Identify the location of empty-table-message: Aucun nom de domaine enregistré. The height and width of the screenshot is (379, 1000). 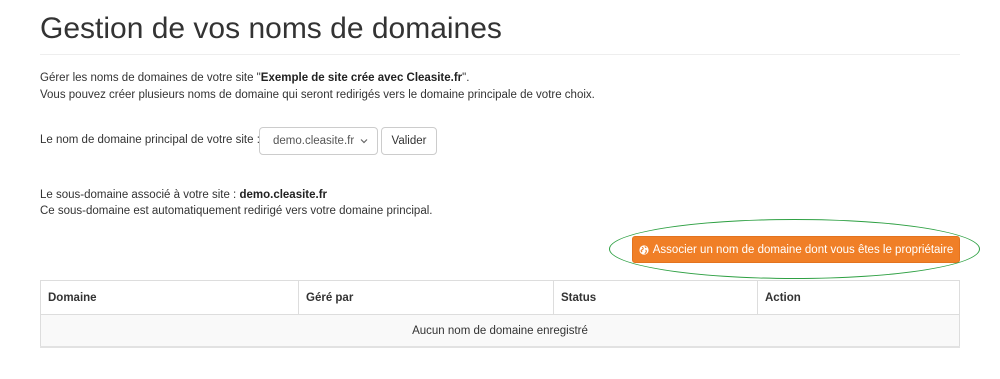
(500, 331).